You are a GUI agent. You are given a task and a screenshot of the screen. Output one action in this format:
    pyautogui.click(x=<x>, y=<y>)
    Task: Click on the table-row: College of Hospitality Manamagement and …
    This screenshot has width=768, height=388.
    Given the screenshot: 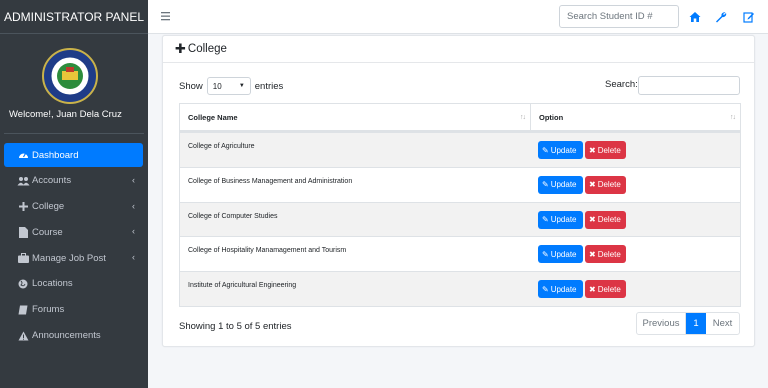 What is the action you would take?
    pyautogui.click(x=460, y=253)
    